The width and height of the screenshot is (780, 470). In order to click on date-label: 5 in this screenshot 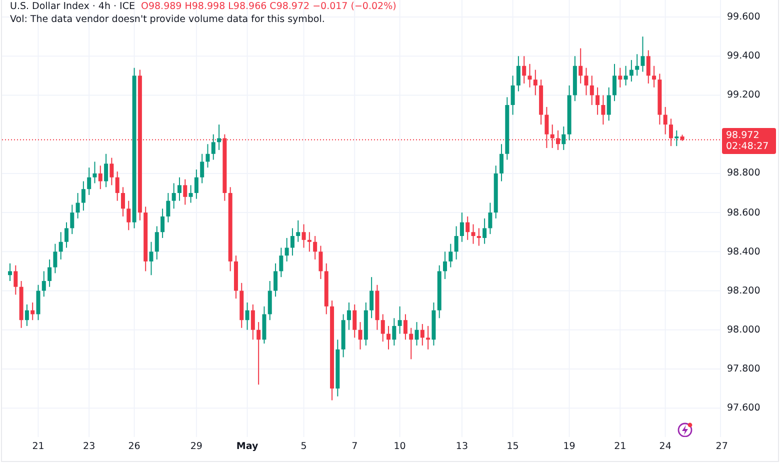, I will do `click(303, 446)`.